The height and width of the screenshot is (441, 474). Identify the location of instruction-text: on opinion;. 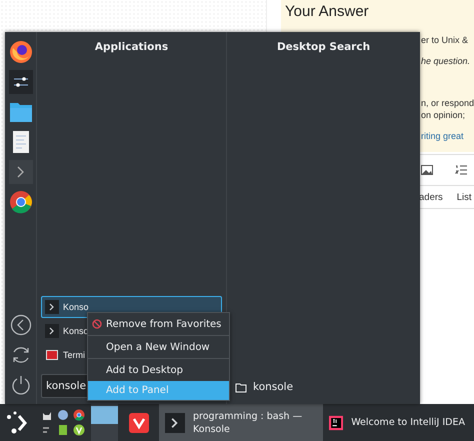
(443, 115).